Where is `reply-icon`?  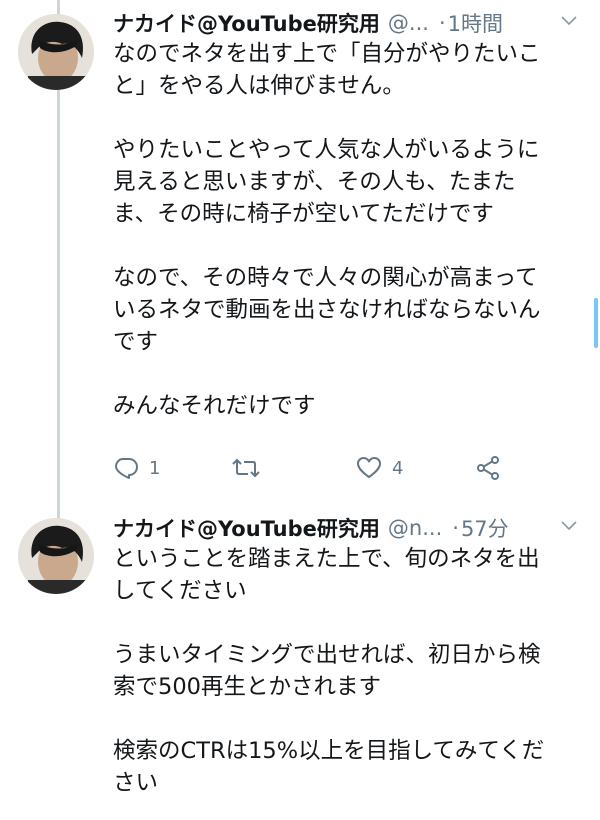 reply-icon is located at coordinates (126, 468).